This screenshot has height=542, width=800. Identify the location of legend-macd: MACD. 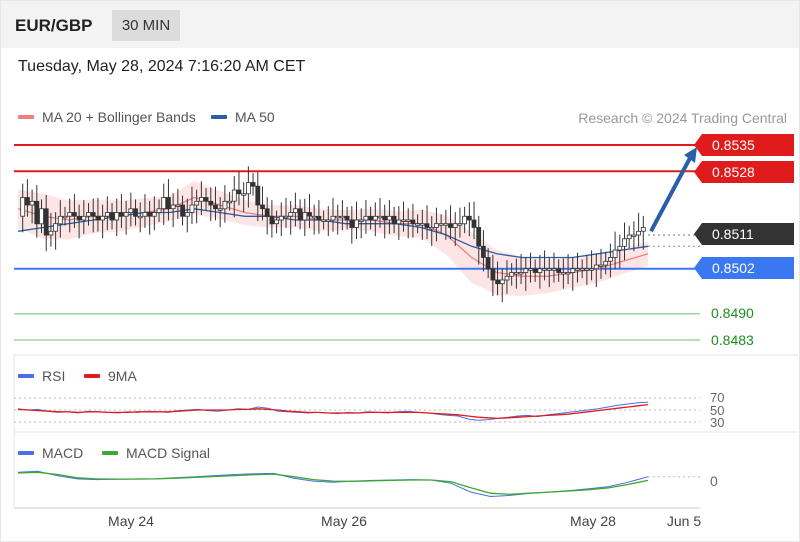
(50, 453).